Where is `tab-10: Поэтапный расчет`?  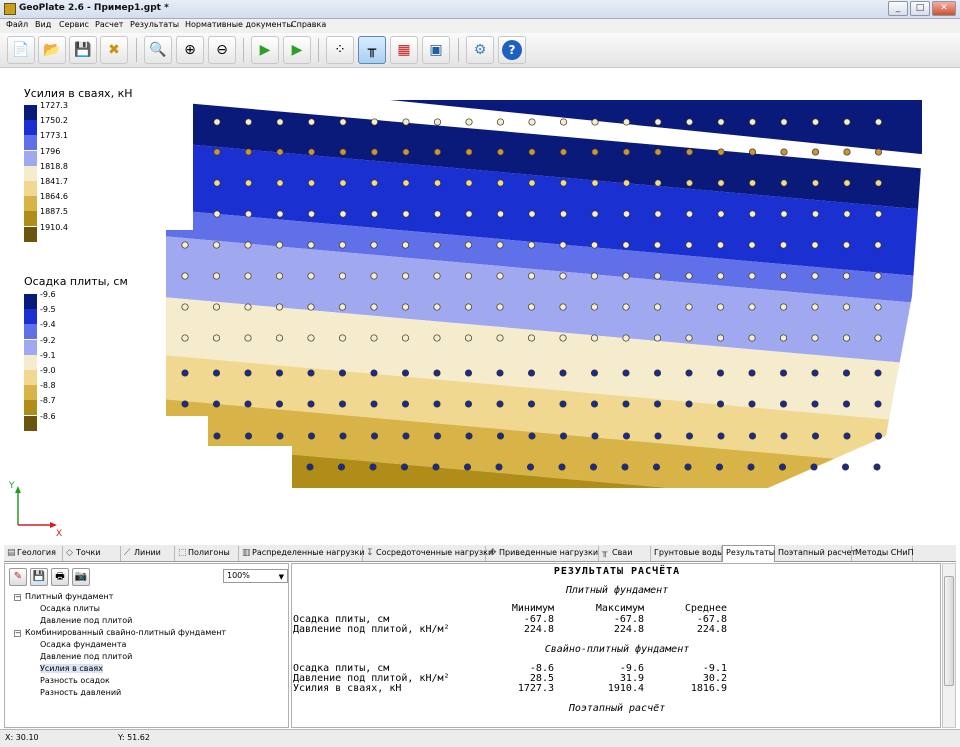 tab-10: Поэтапный расчет is located at coordinates (815, 553).